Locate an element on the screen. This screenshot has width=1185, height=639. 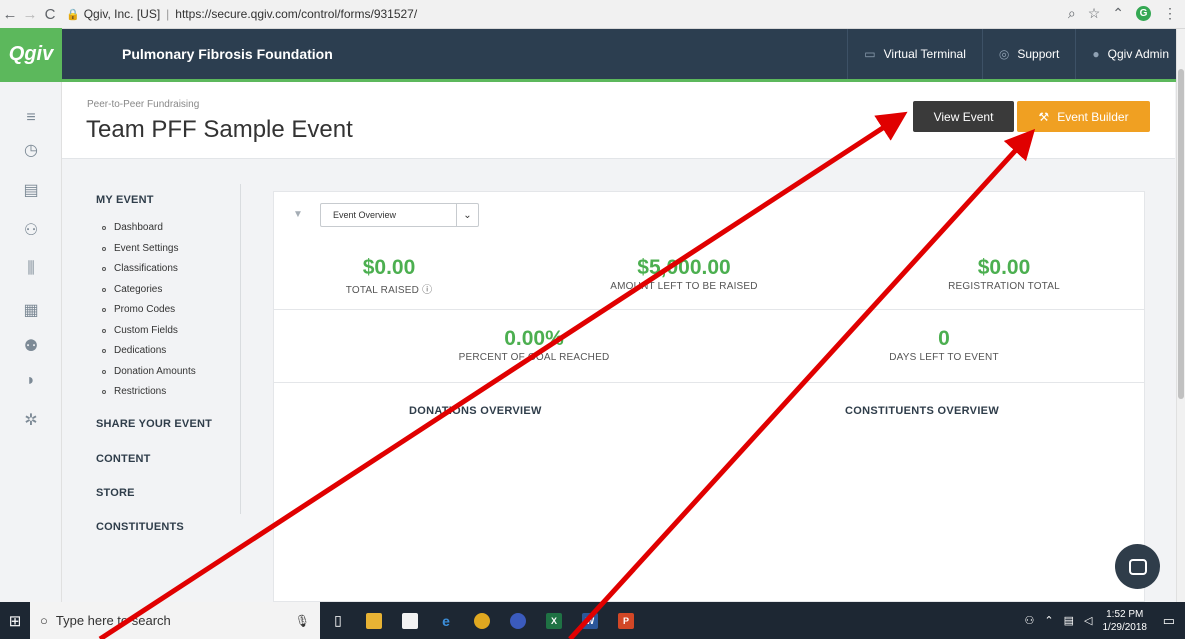
reports-chart-icon: ⫼ is located at coordinates (31, 269).